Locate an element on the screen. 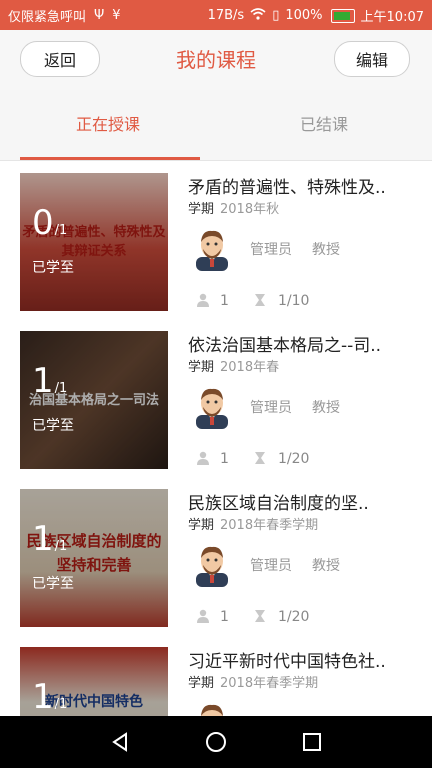 The image size is (432, 768). battery-text: 100% is located at coordinates (304, 15).